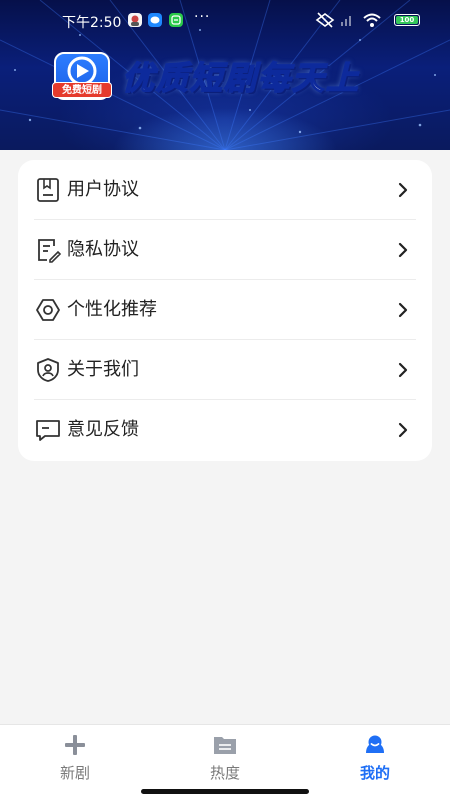  Describe the element at coordinates (103, 369) in the screenshot. I see `menu-item-label: 关于我们` at that location.